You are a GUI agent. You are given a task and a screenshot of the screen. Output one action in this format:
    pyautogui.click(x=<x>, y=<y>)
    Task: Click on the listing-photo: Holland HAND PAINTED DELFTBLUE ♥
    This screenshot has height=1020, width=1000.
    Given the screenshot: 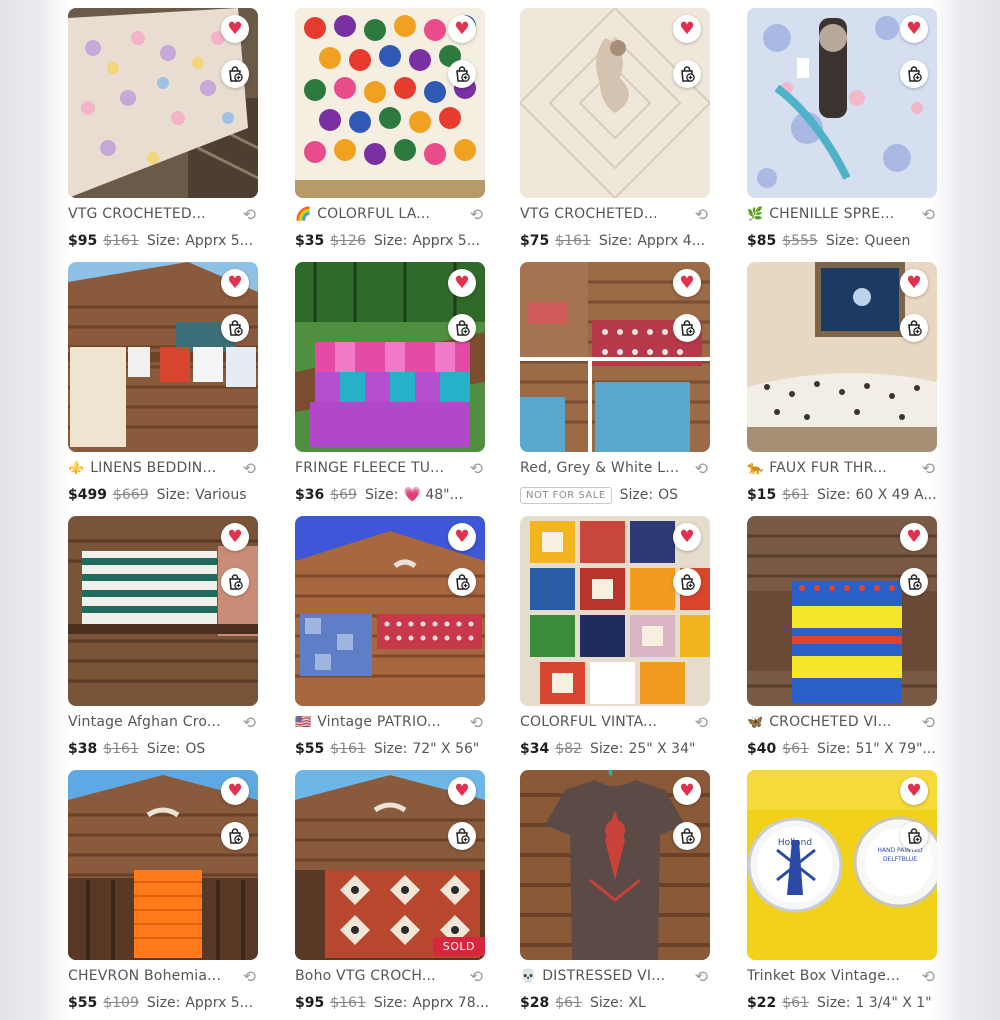 What is the action you would take?
    pyautogui.click(x=842, y=865)
    